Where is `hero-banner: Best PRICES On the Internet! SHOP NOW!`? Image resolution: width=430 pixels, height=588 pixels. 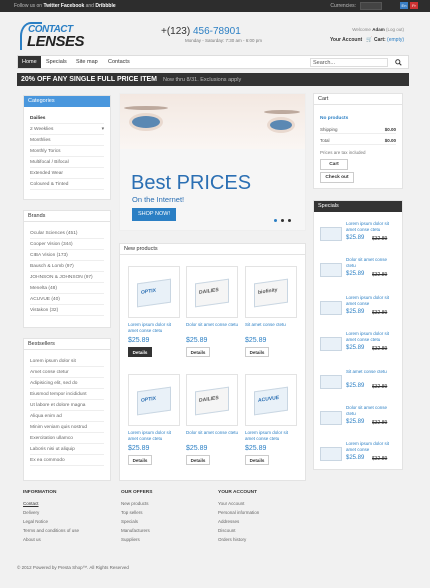
hero-banner: Best PRICES On the Internet! SHOP NOW! is located at coordinates (212, 162).